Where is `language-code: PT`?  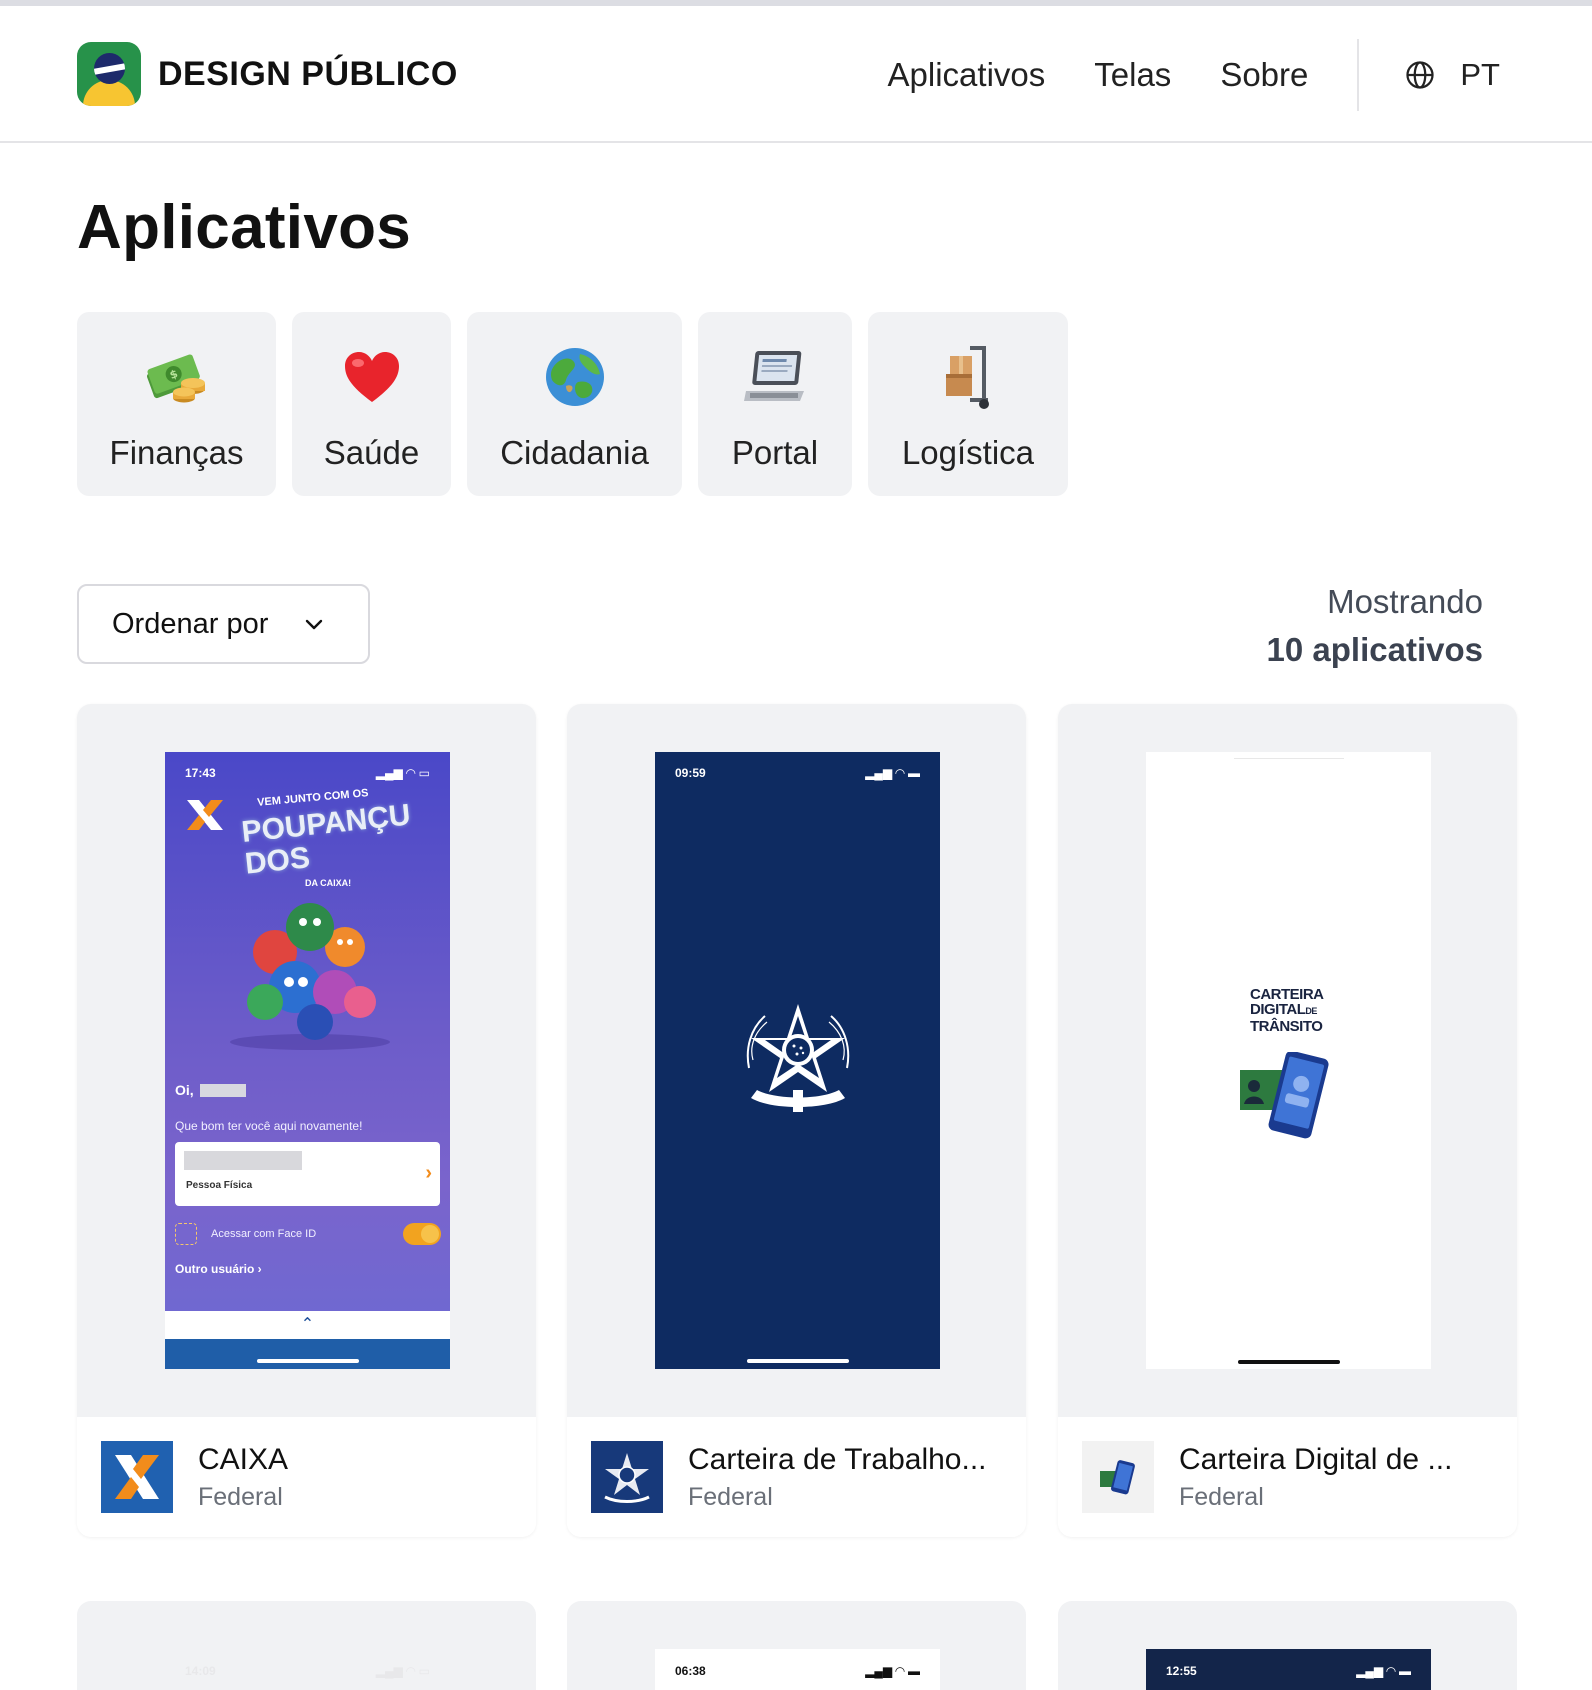 language-code: PT is located at coordinates (1480, 74).